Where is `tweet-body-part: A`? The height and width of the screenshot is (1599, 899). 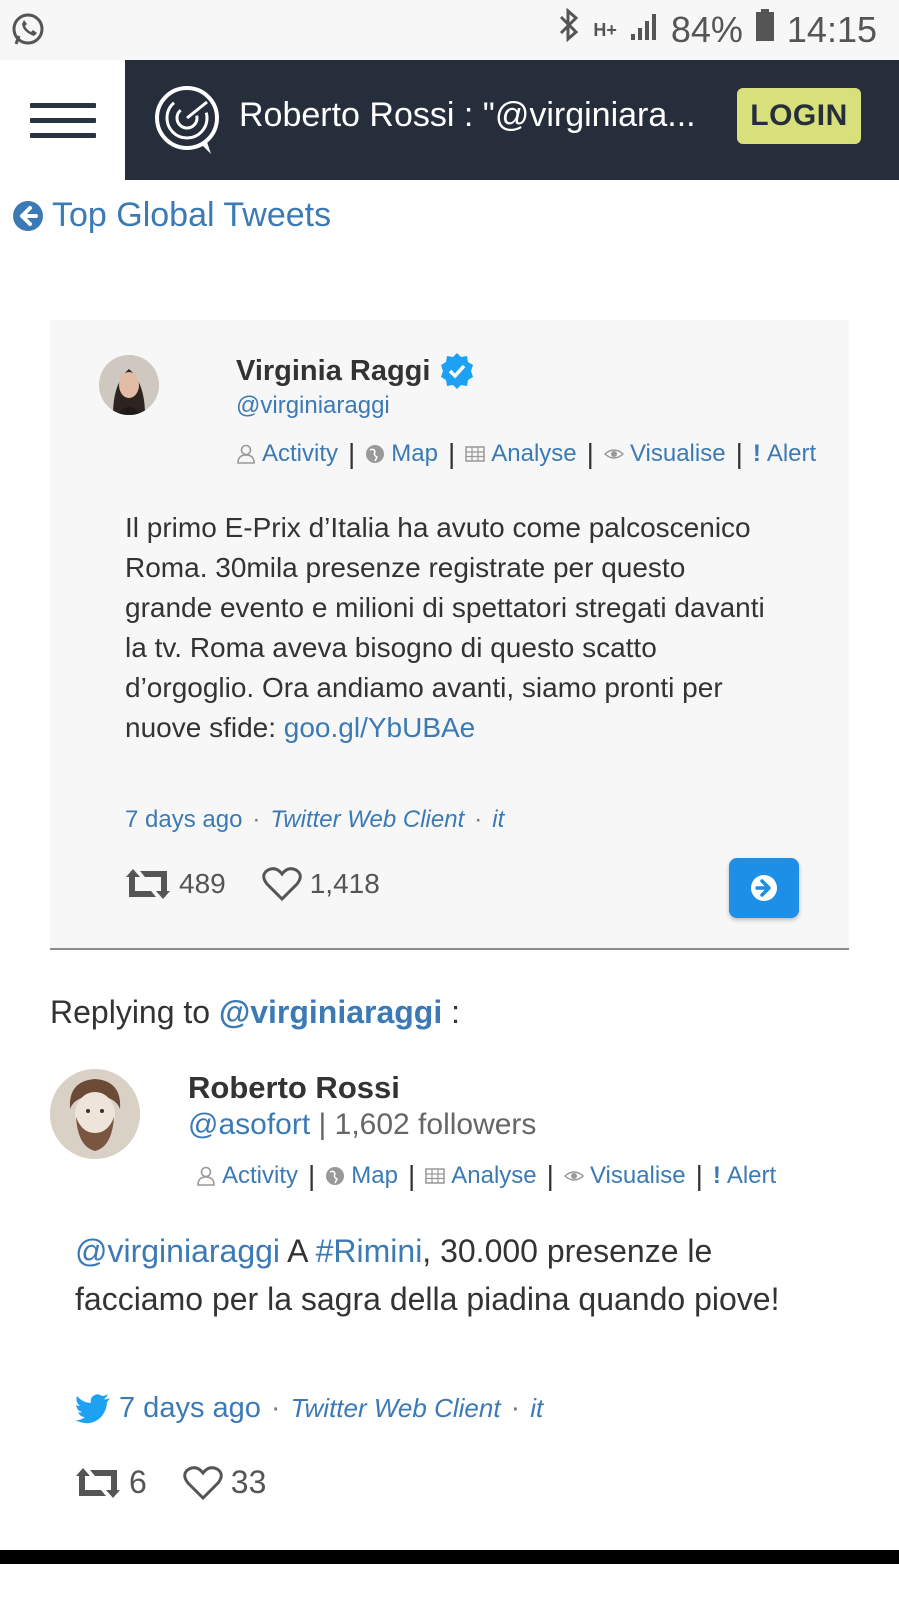 tweet-body-part: A is located at coordinates (298, 1251).